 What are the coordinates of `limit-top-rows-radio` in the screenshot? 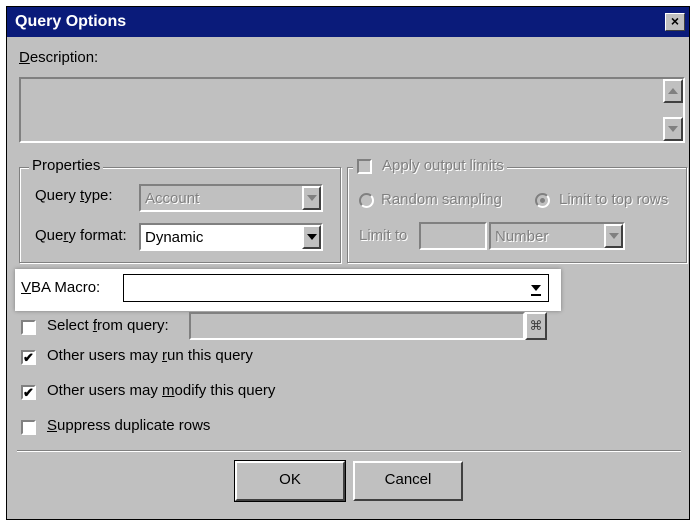 It's located at (542, 200).